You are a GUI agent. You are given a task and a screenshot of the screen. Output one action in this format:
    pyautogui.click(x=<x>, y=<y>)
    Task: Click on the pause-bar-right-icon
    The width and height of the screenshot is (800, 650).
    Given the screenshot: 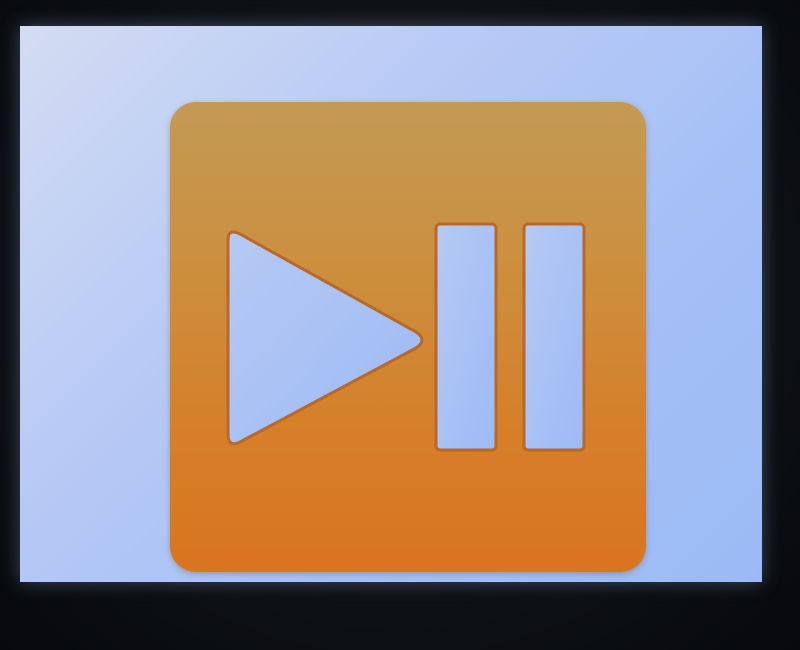 What is the action you would take?
    pyautogui.click(x=554, y=337)
    